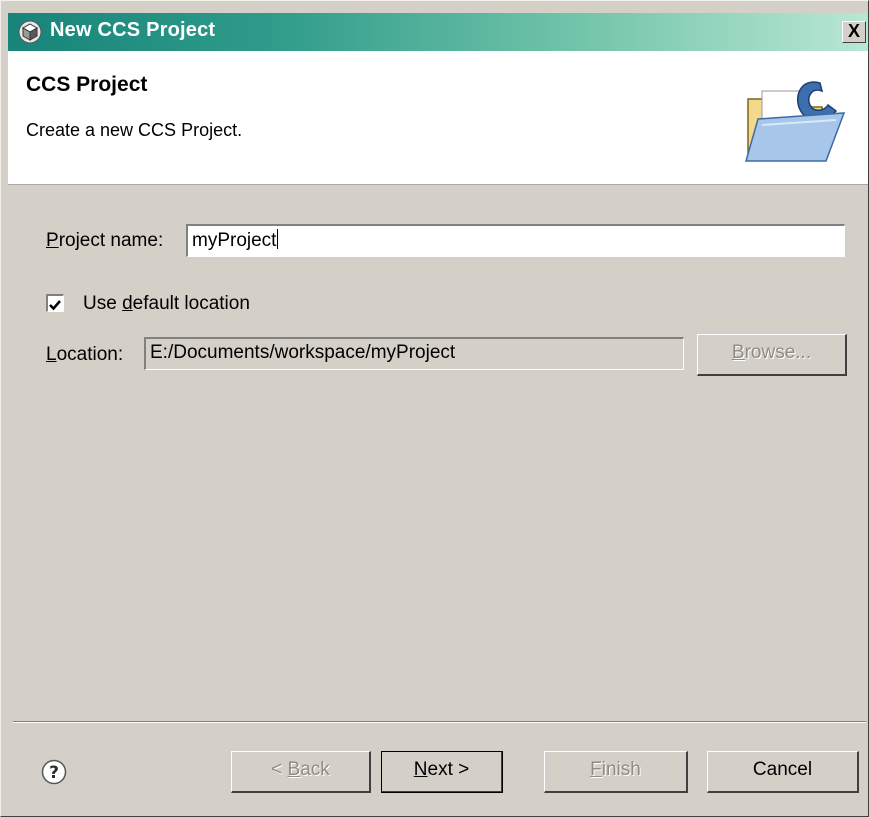  What do you see at coordinates (134, 130) in the screenshot?
I see `page-description: Create a new CCS Project.` at bounding box center [134, 130].